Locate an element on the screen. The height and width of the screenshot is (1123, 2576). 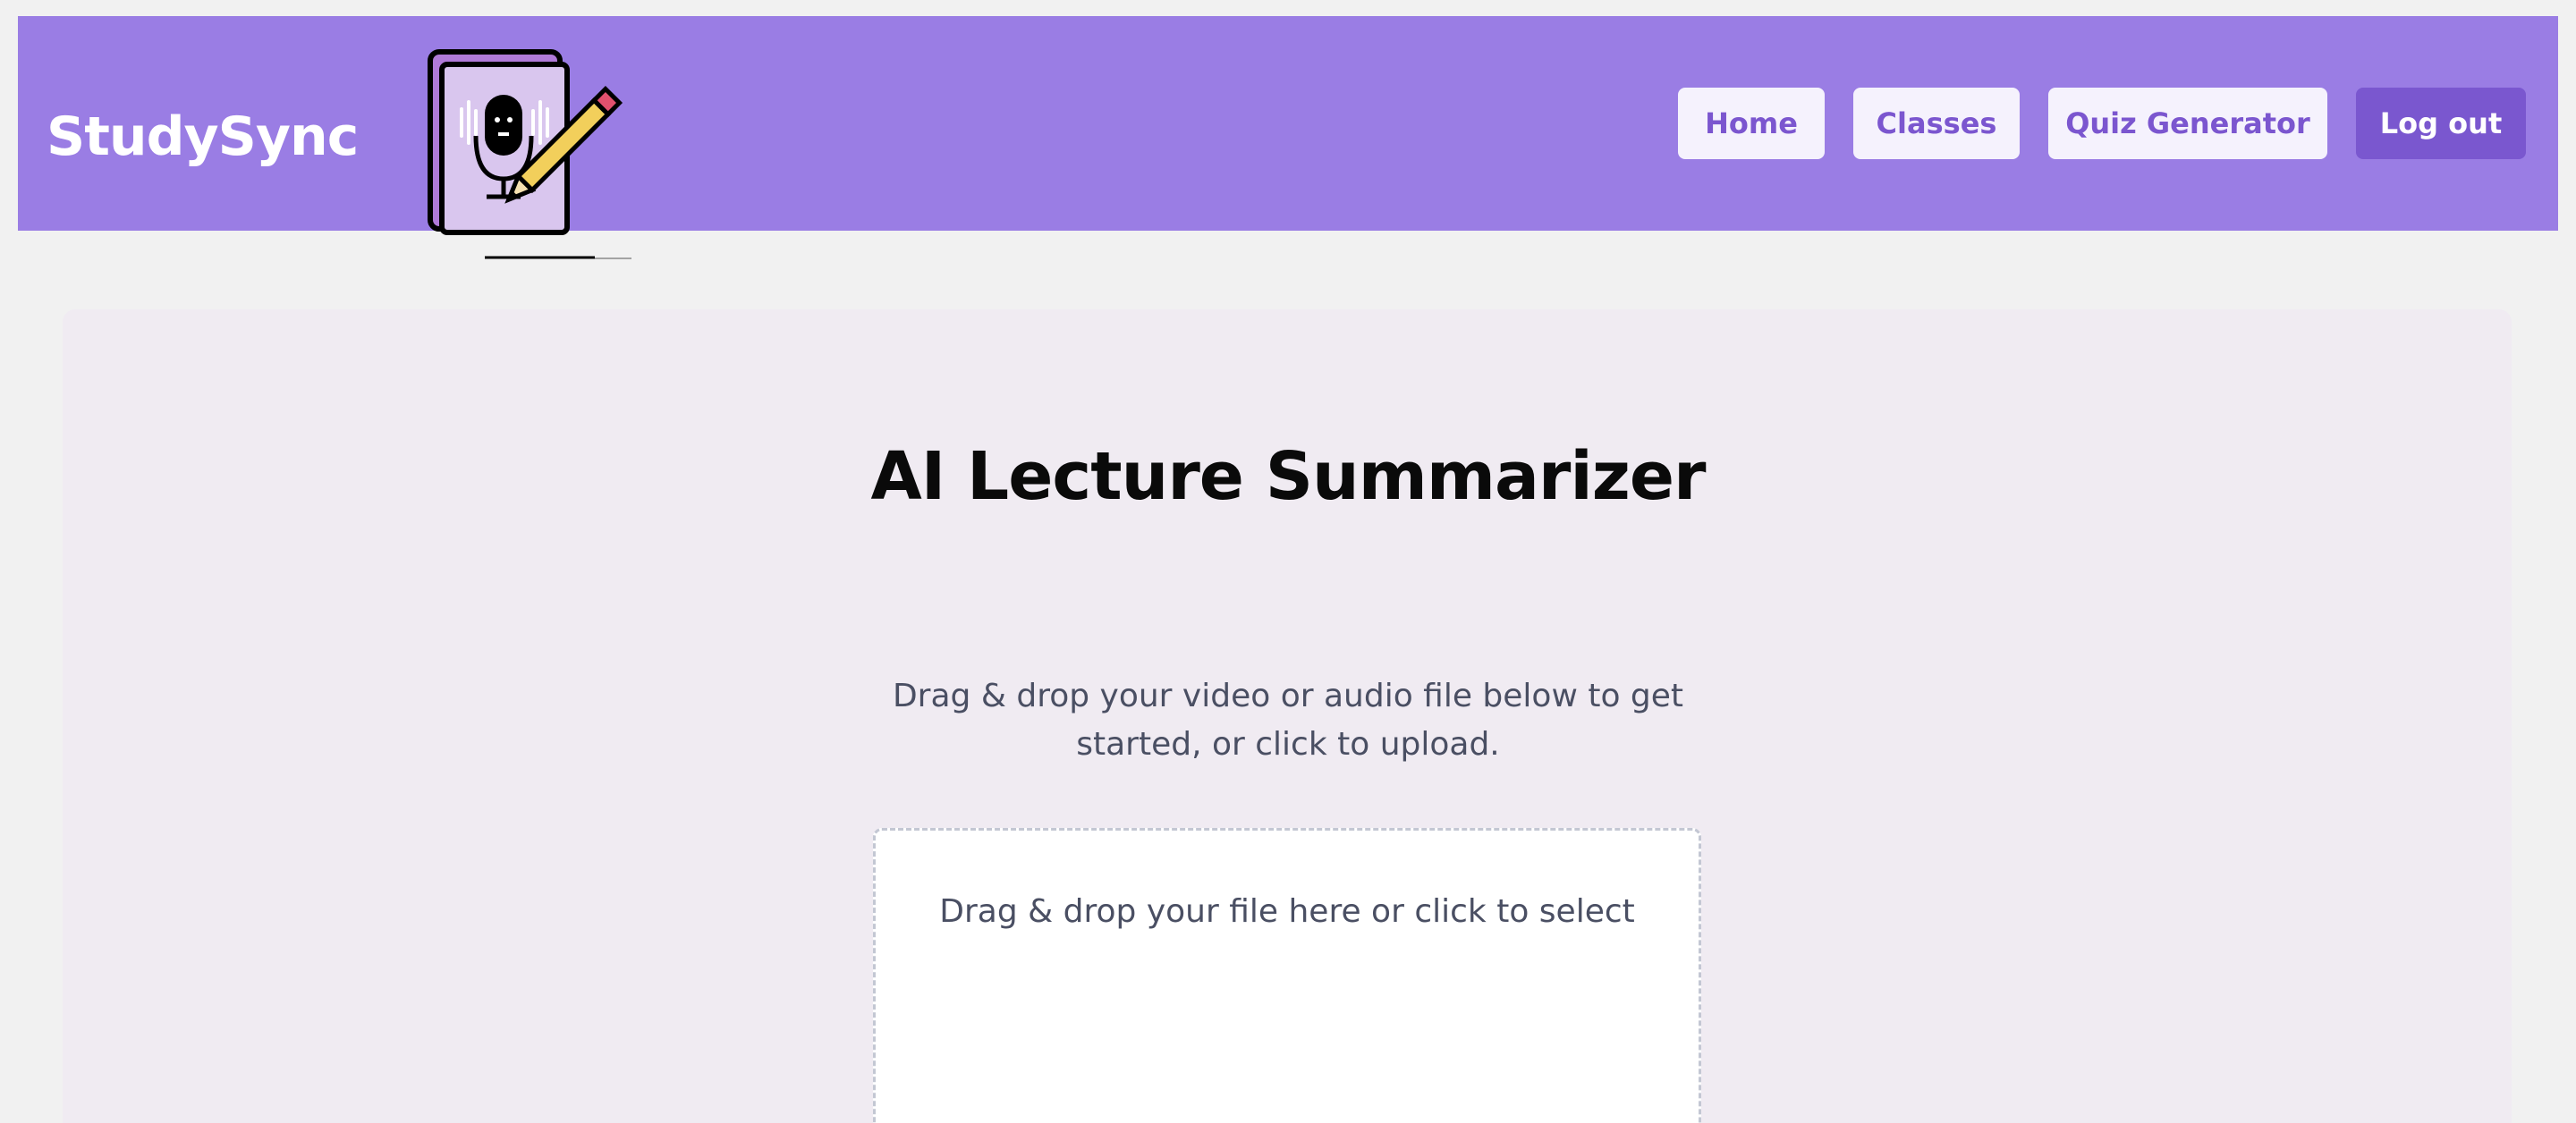
brand-name: StudySync is located at coordinates (203, 137).